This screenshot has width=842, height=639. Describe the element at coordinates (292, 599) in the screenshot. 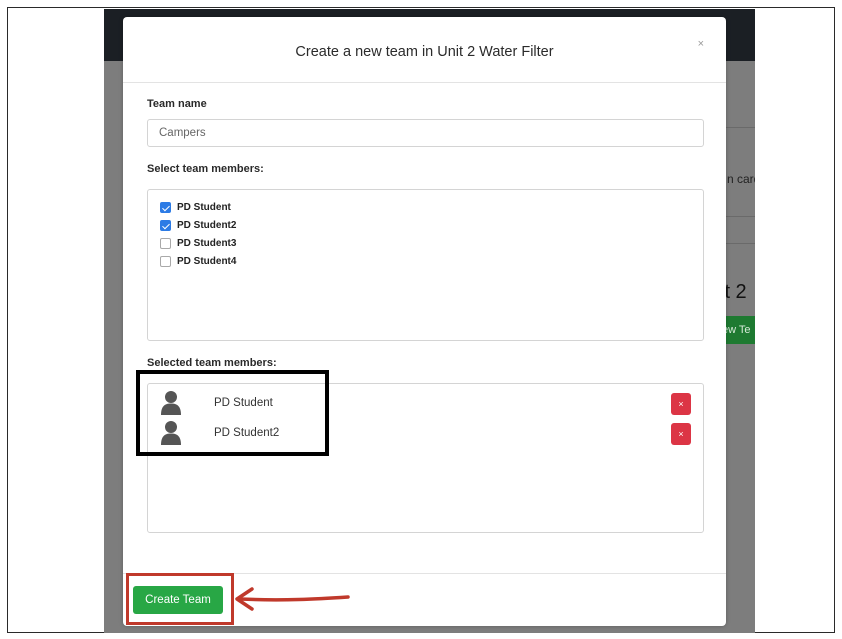

I see `arrow-left-icon` at that location.